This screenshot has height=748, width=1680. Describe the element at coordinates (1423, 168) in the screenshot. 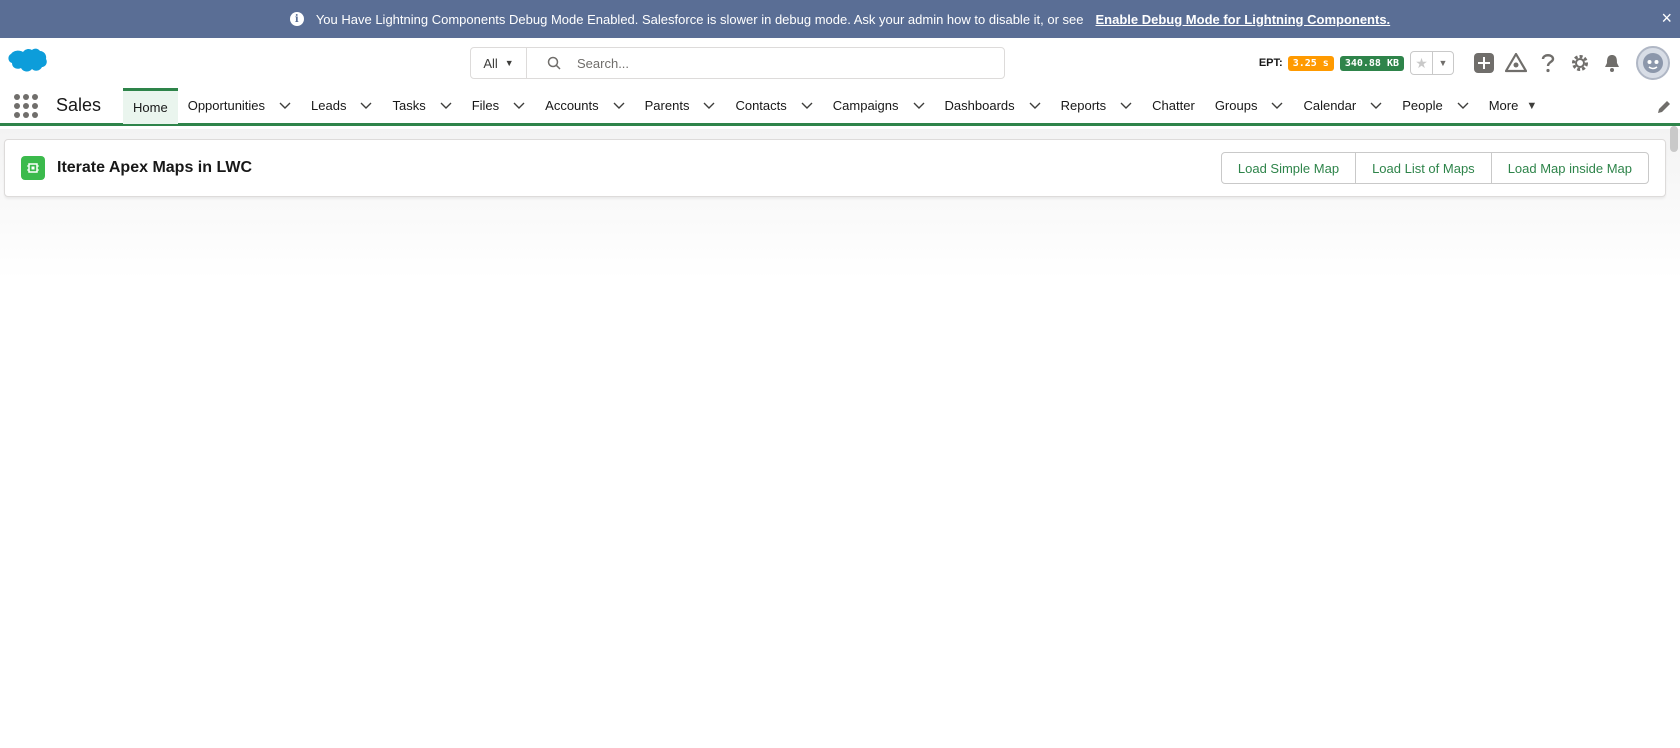

I see `load-list-of-maps-button: Load List of Maps` at that location.